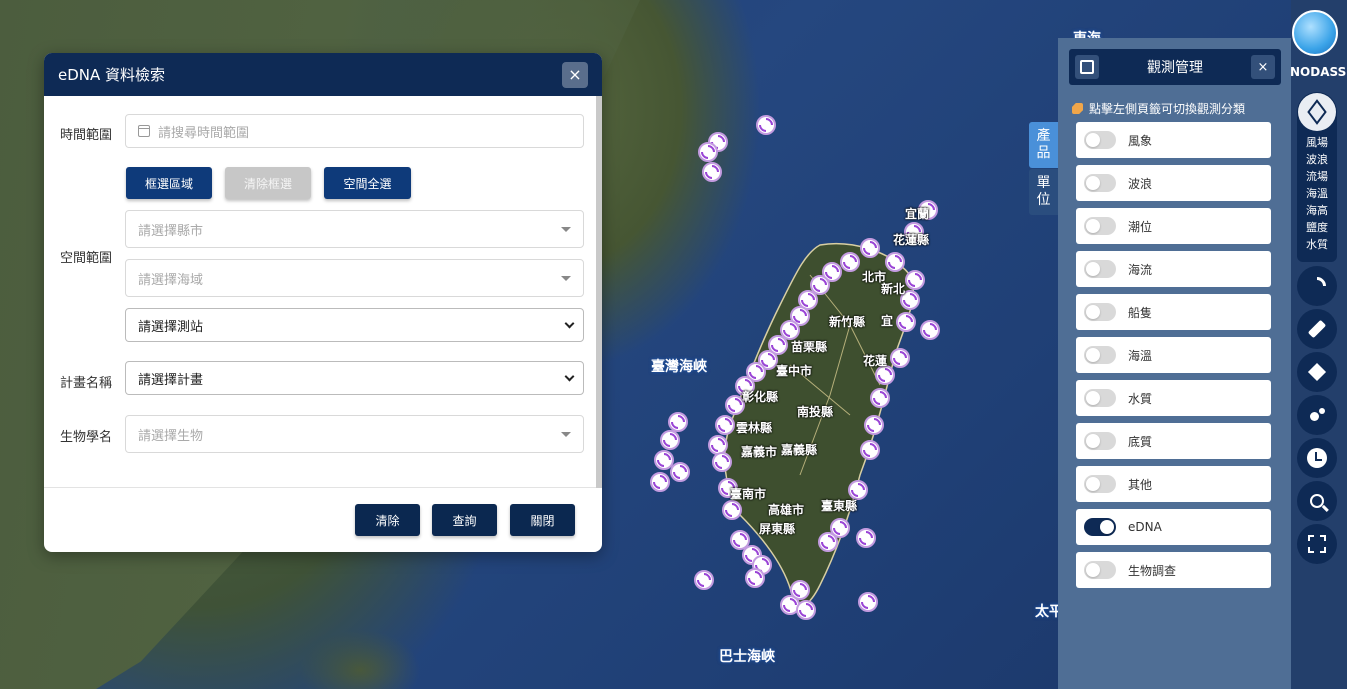 The image size is (1347, 689). Describe the element at coordinates (171, 380) in the screenshot. I see `project-select-value: 請選擇計畫` at that location.